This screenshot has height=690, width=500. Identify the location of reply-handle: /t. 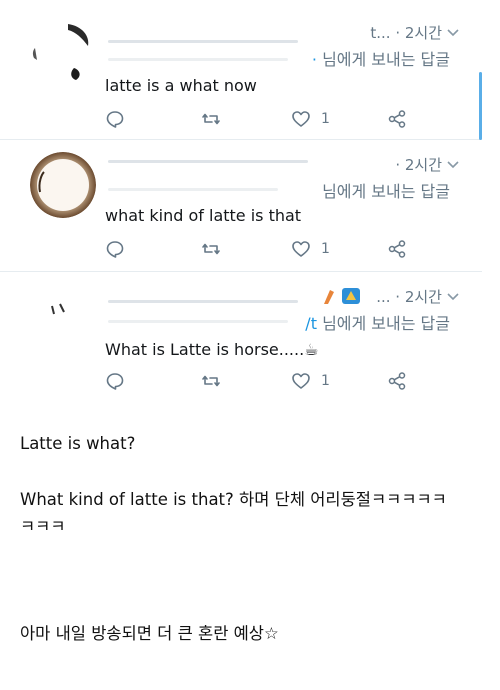
(311, 323).